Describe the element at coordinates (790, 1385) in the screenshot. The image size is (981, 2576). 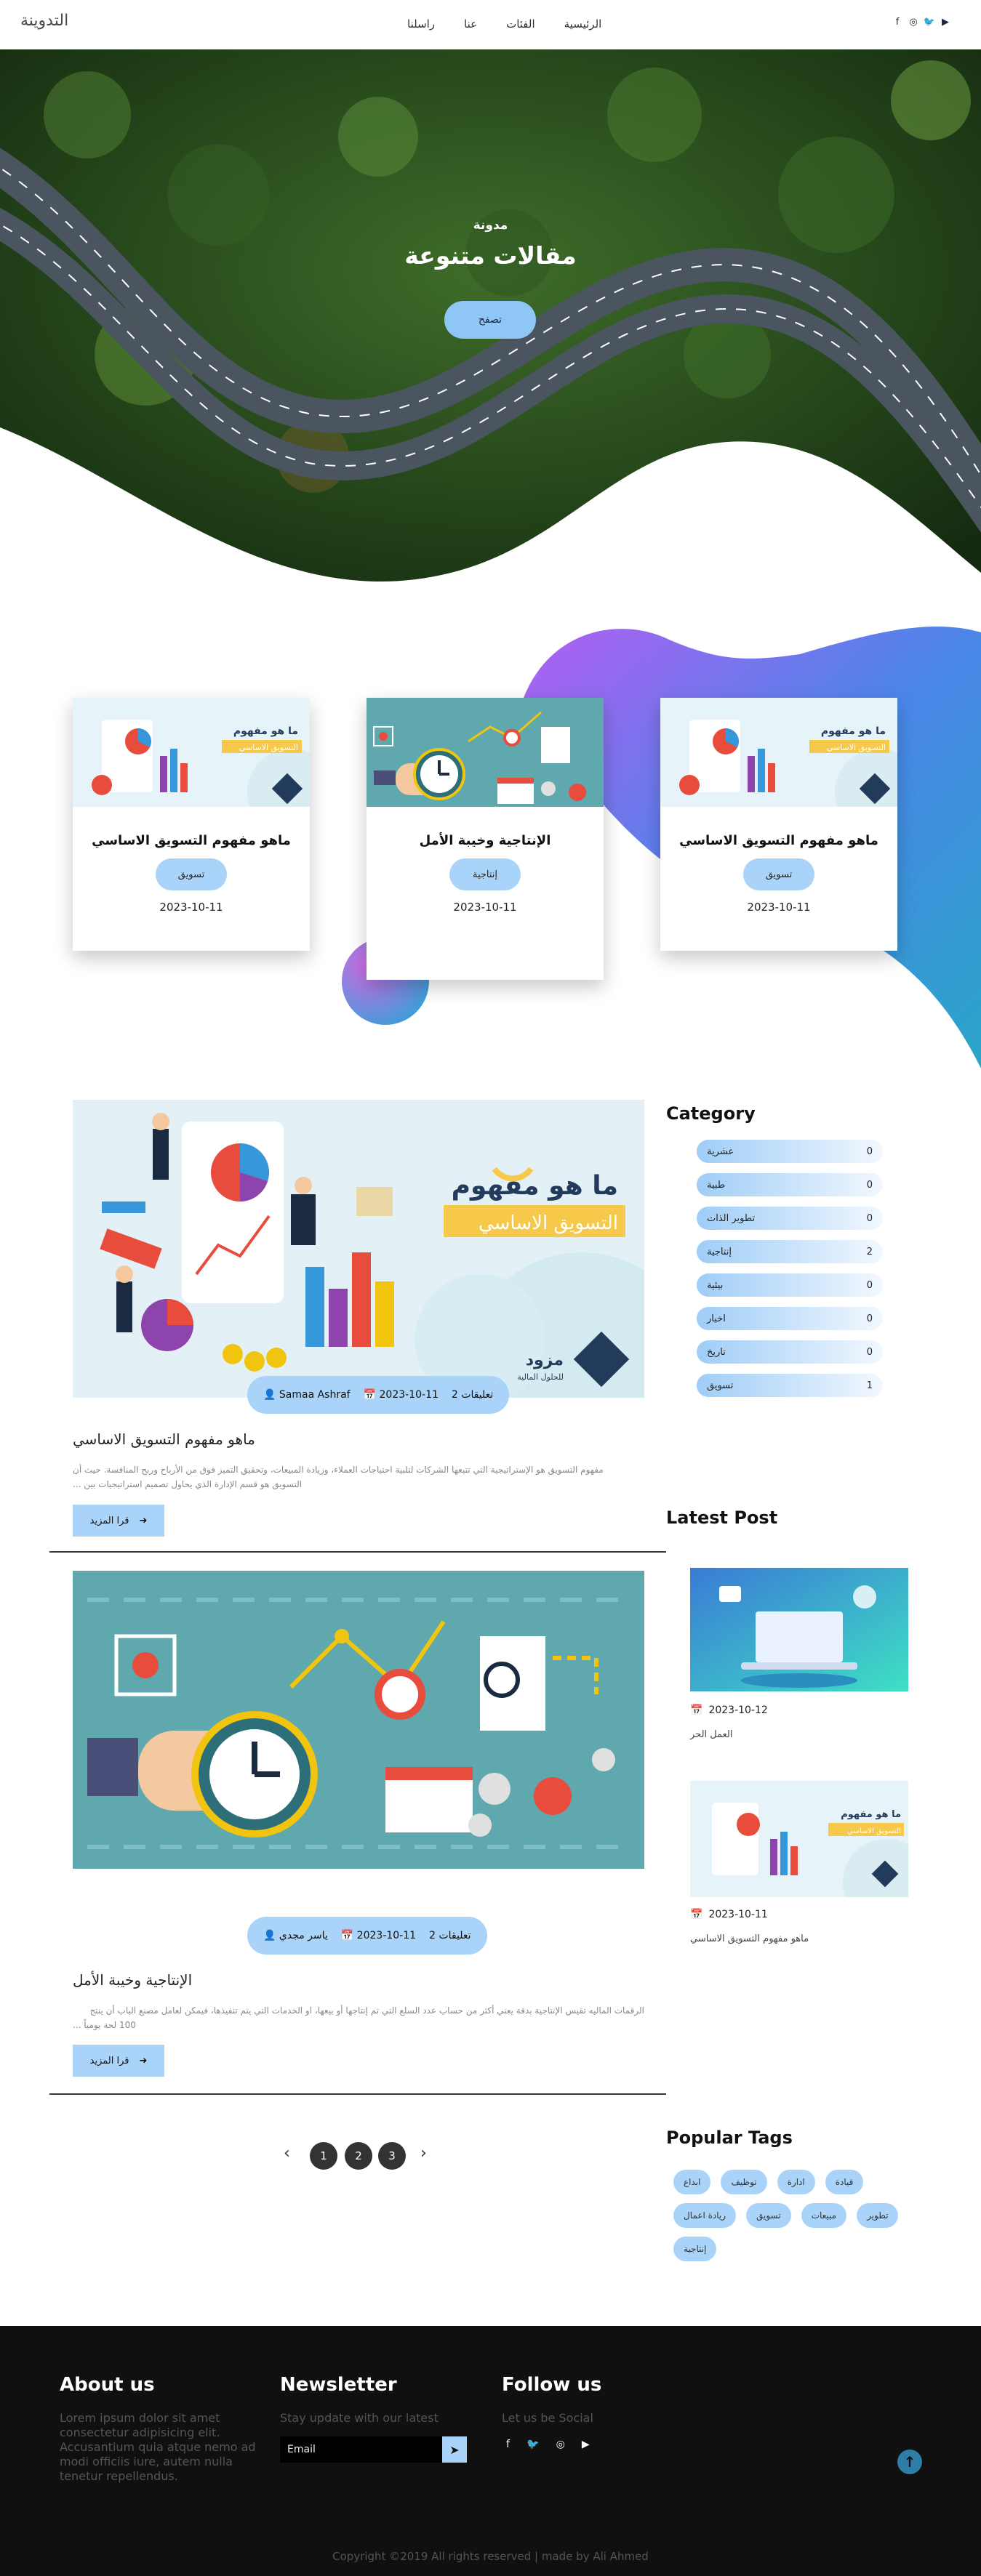
I see `category-item: تسويق 1` at that location.